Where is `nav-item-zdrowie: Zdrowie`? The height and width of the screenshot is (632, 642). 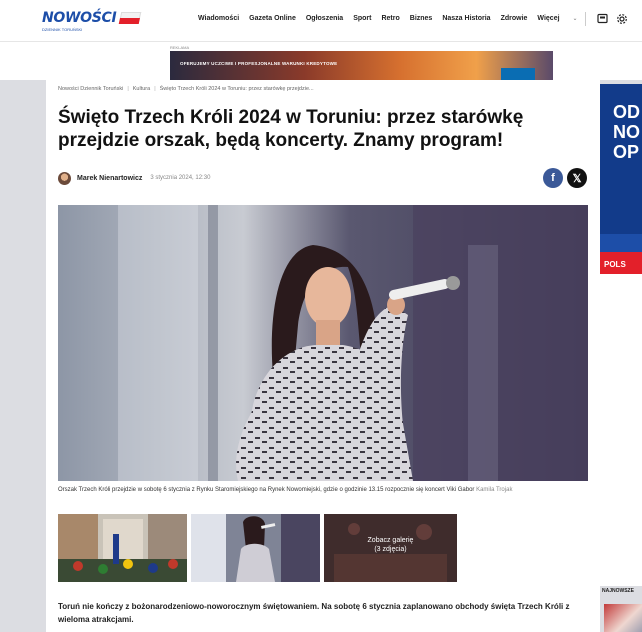
nav-item-zdrowie: Zdrowie is located at coordinates (514, 18).